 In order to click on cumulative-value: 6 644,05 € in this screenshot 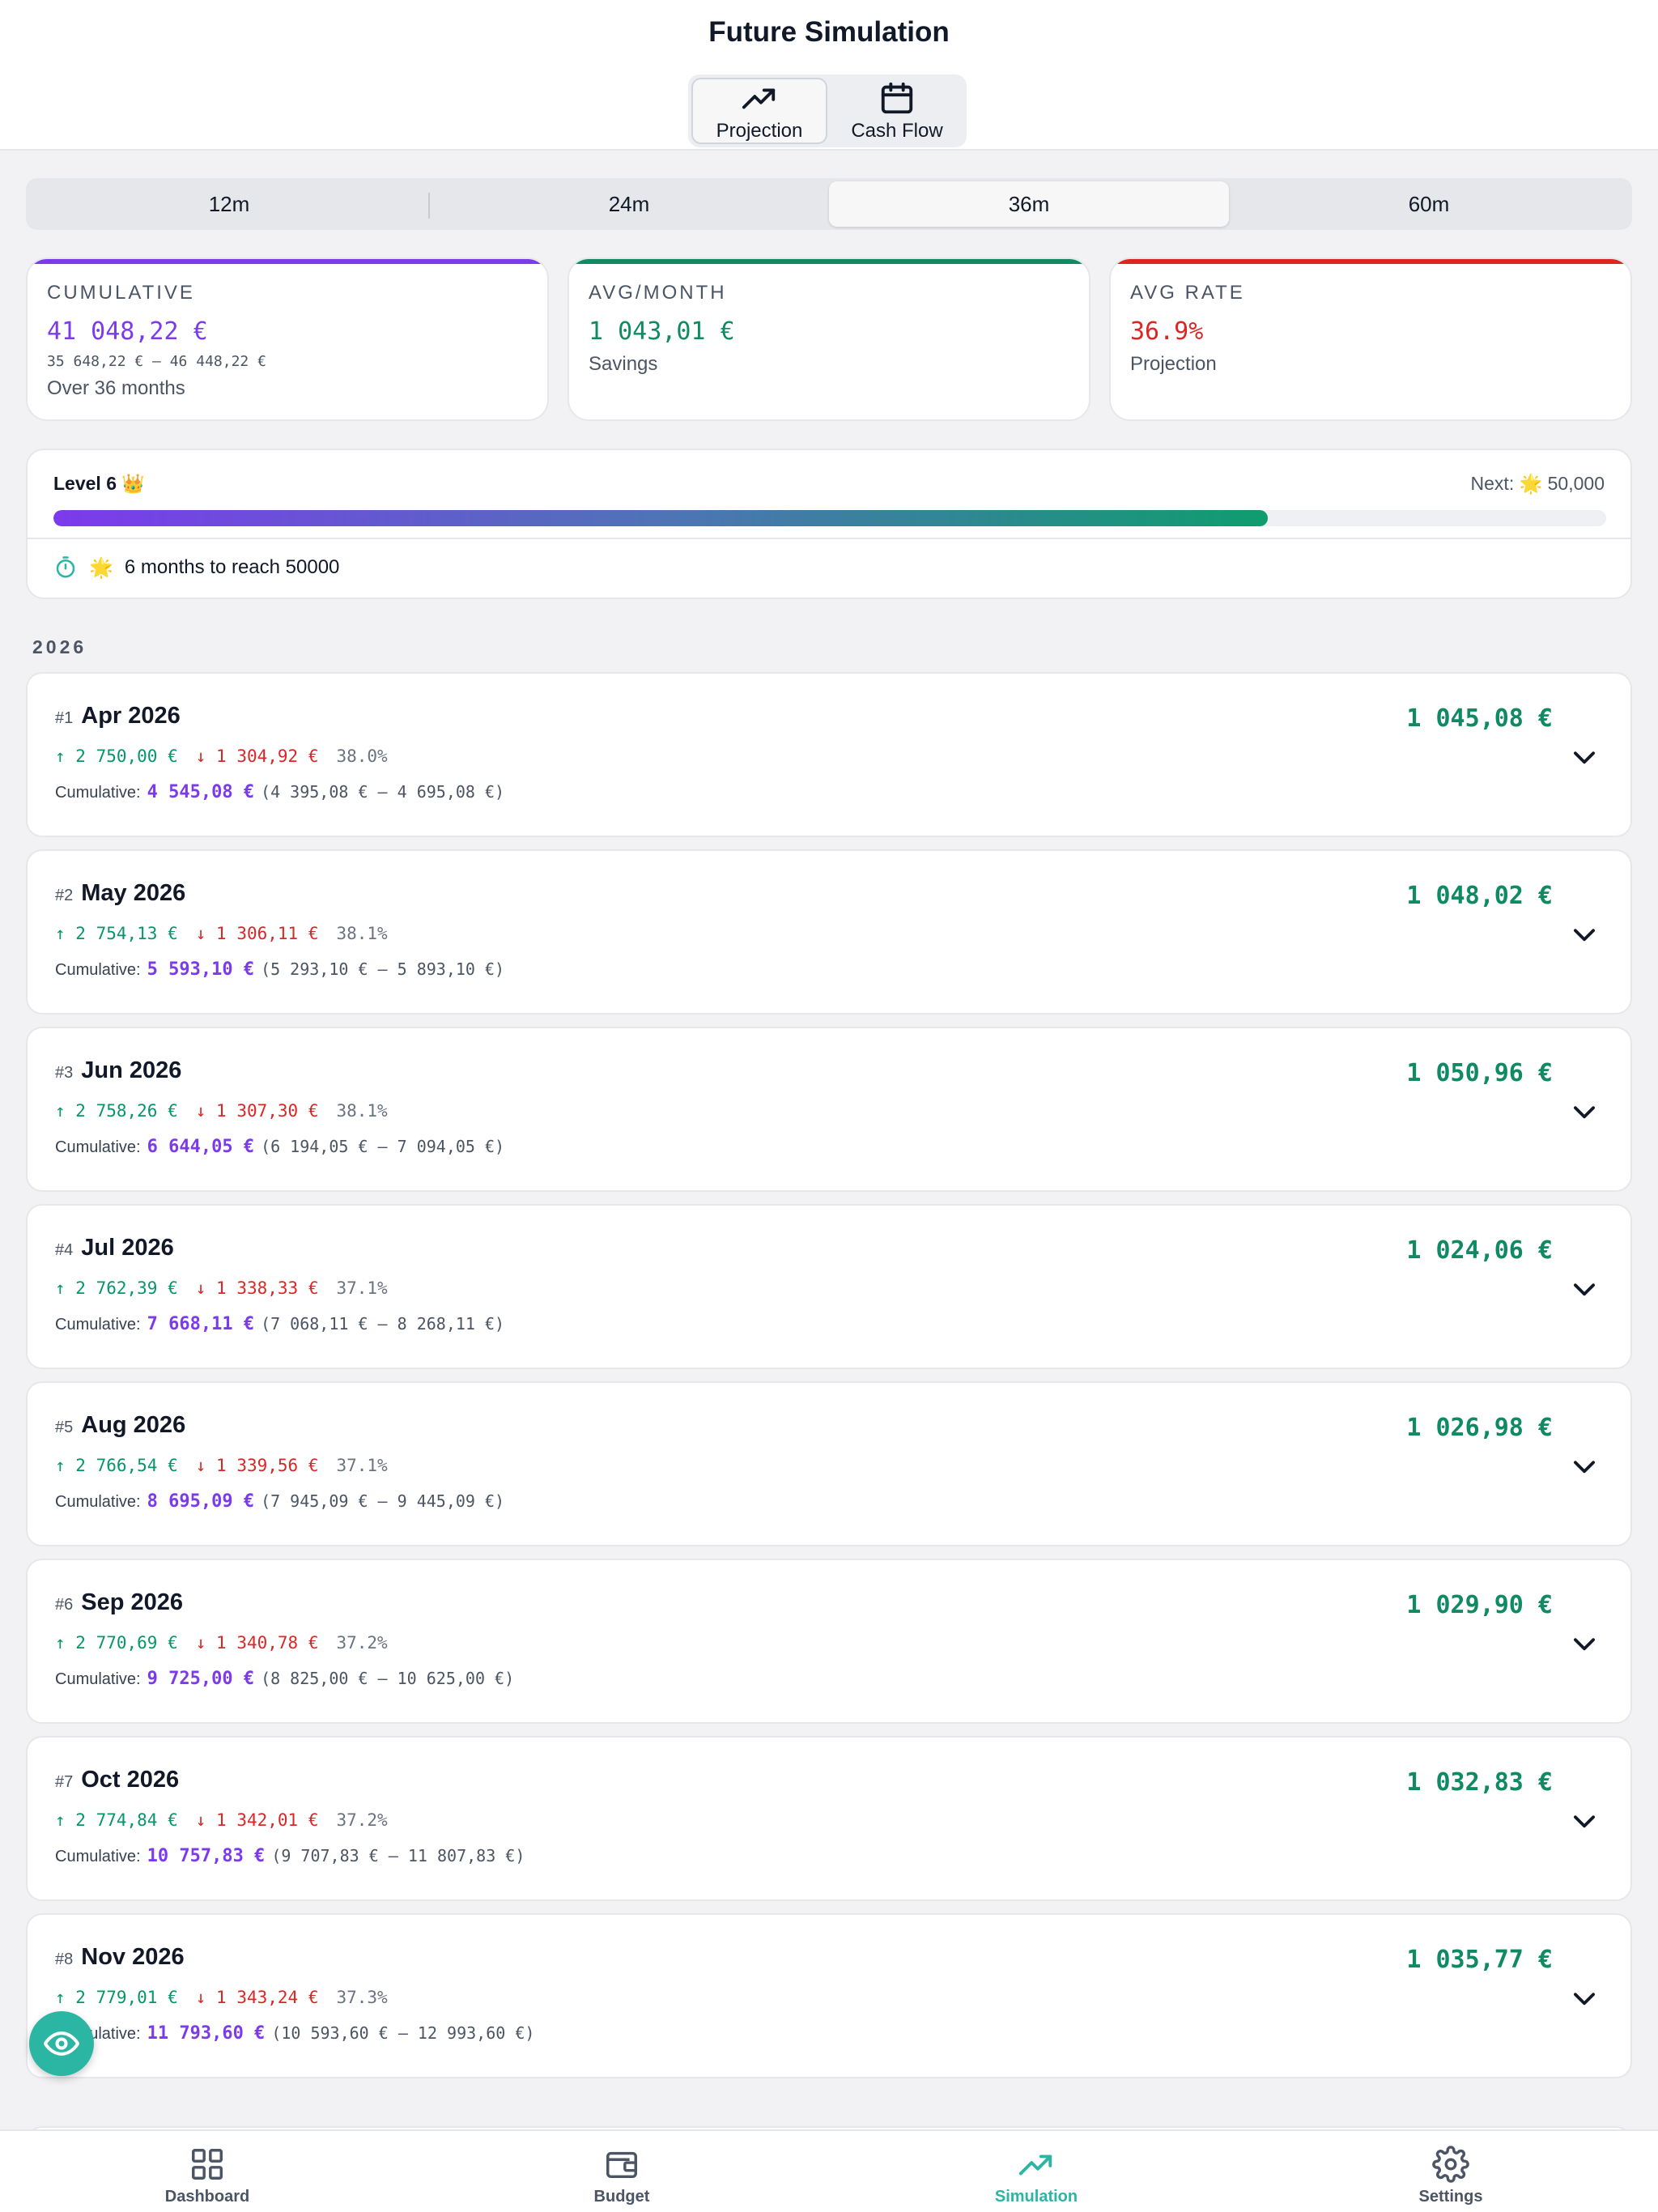, I will do `click(201, 1147)`.